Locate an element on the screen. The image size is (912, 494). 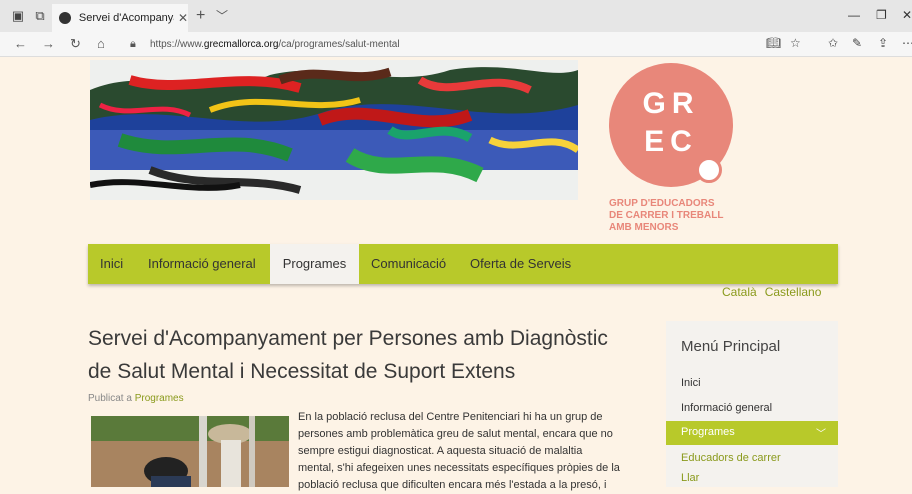
site-favicon-icon is located at coordinates (65, 18).